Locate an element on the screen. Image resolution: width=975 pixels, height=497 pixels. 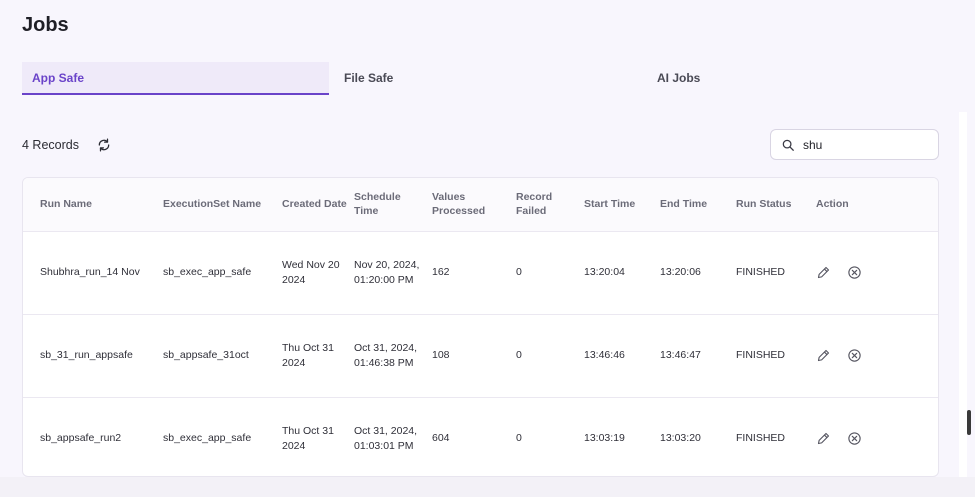
search-input is located at coordinates (863, 144).